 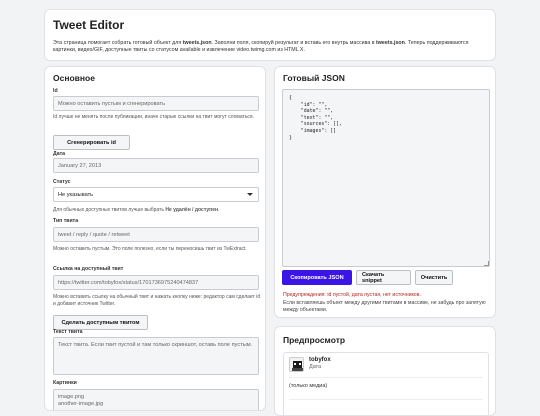 I want to click on avatar, so click(x=296, y=364).